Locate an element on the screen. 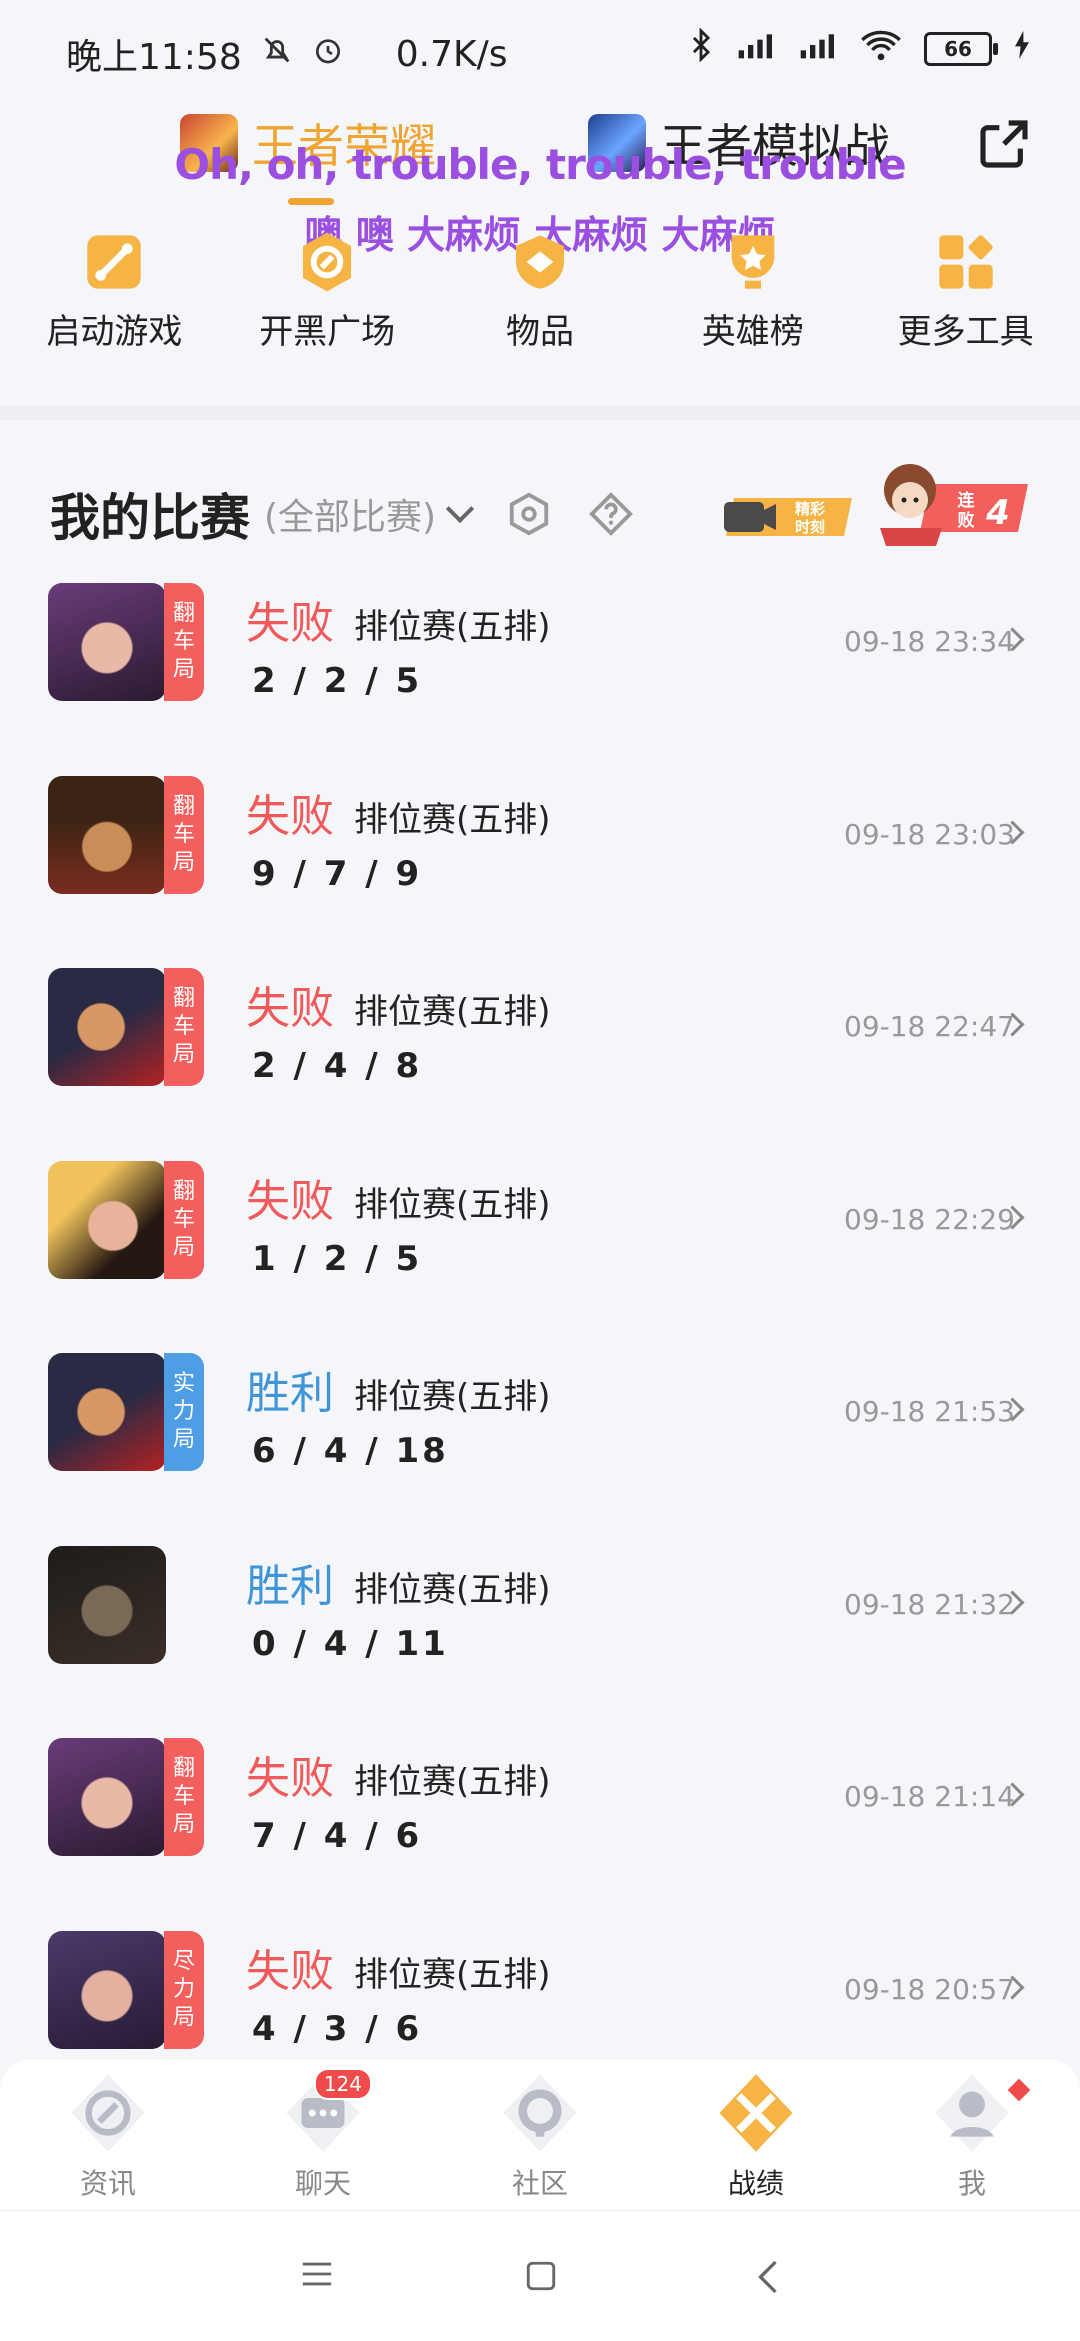 This screenshot has width=1080, height=2341. battery-icon: 66 is located at coordinates (961, 49).